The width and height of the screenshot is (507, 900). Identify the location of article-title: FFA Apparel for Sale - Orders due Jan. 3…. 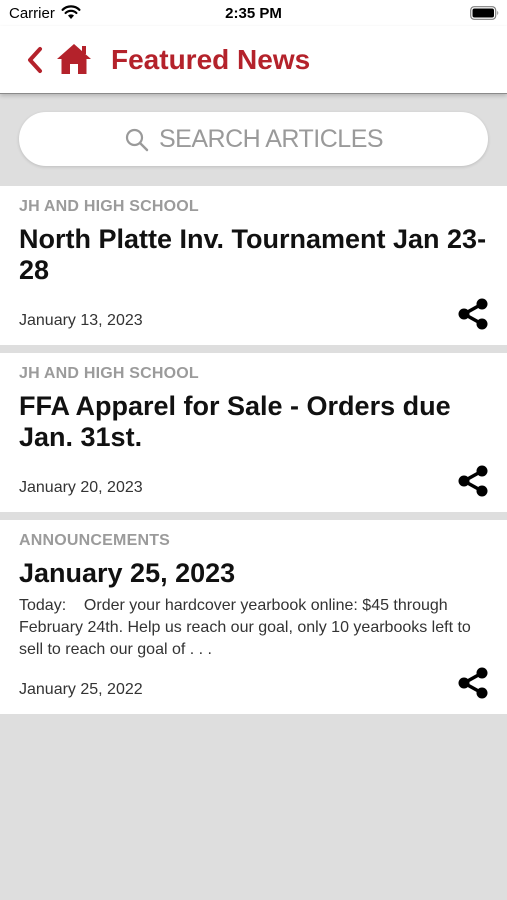
(254, 422).